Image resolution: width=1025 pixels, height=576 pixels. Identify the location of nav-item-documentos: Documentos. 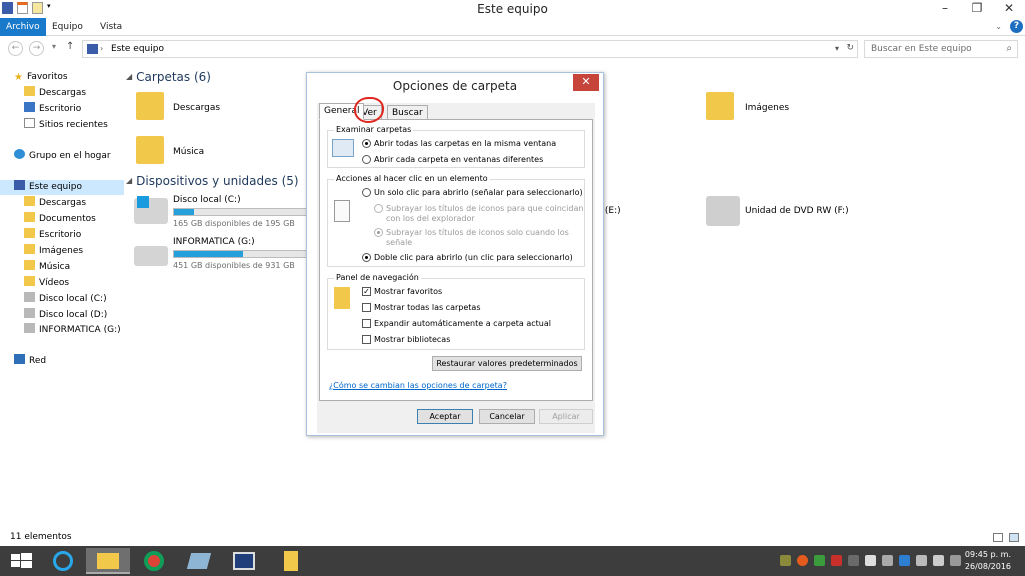
(60, 219).